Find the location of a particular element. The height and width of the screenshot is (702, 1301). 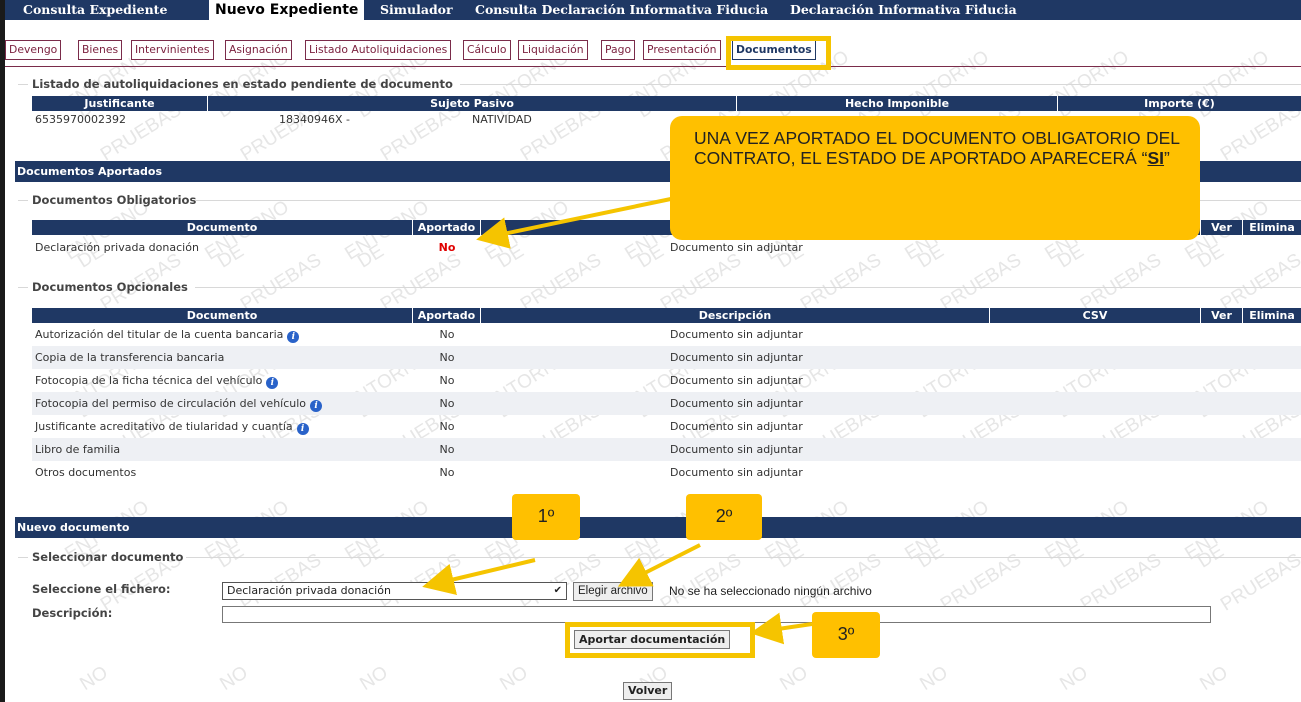

doc-name: Declaración privada donación is located at coordinates (117, 247).